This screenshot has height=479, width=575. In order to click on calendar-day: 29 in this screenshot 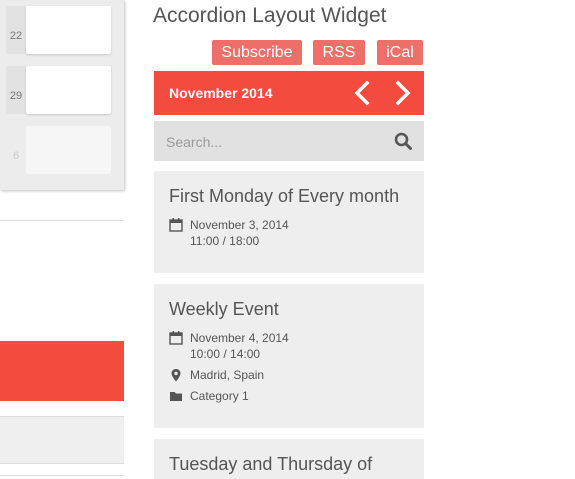, I will do `click(58, 90)`.